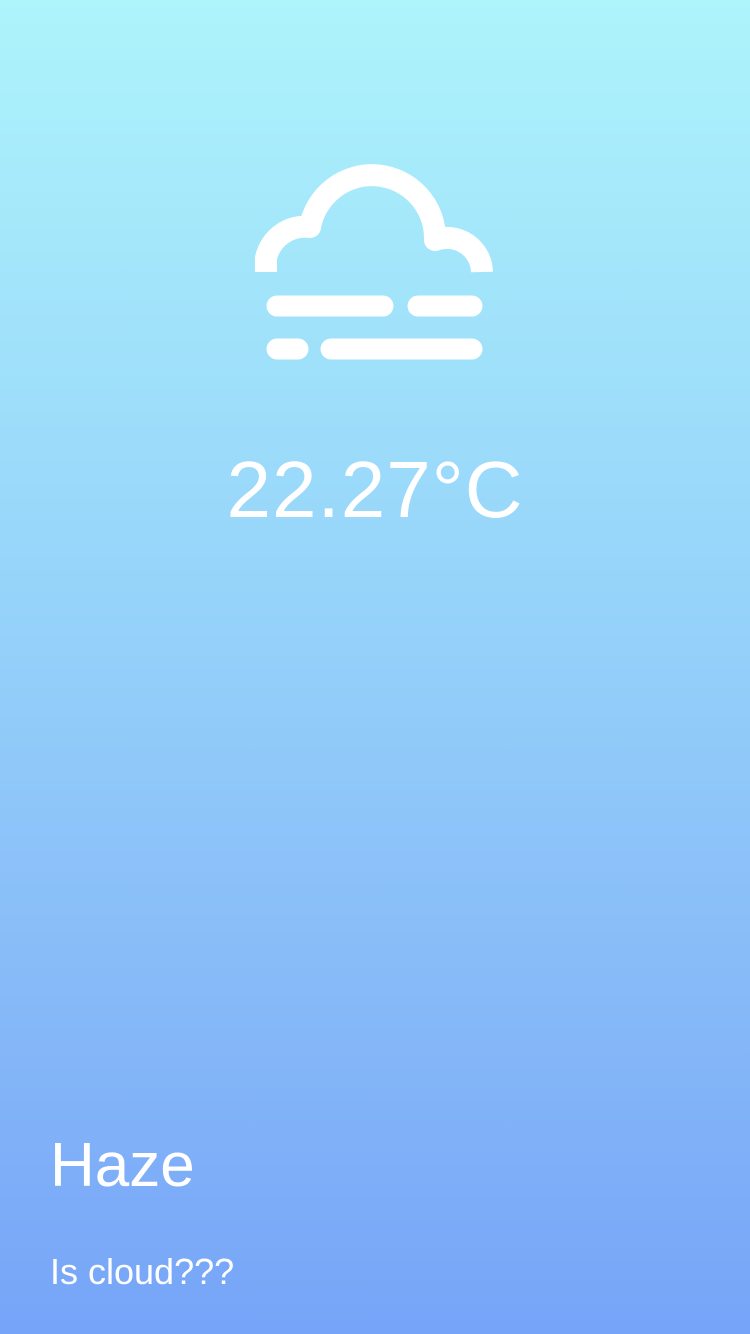 This screenshot has width=750, height=1334. What do you see at coordinates (375, 489) in the screenshot?
I see `temperature-value: 22.27°C` at bounding box center [375, 489].